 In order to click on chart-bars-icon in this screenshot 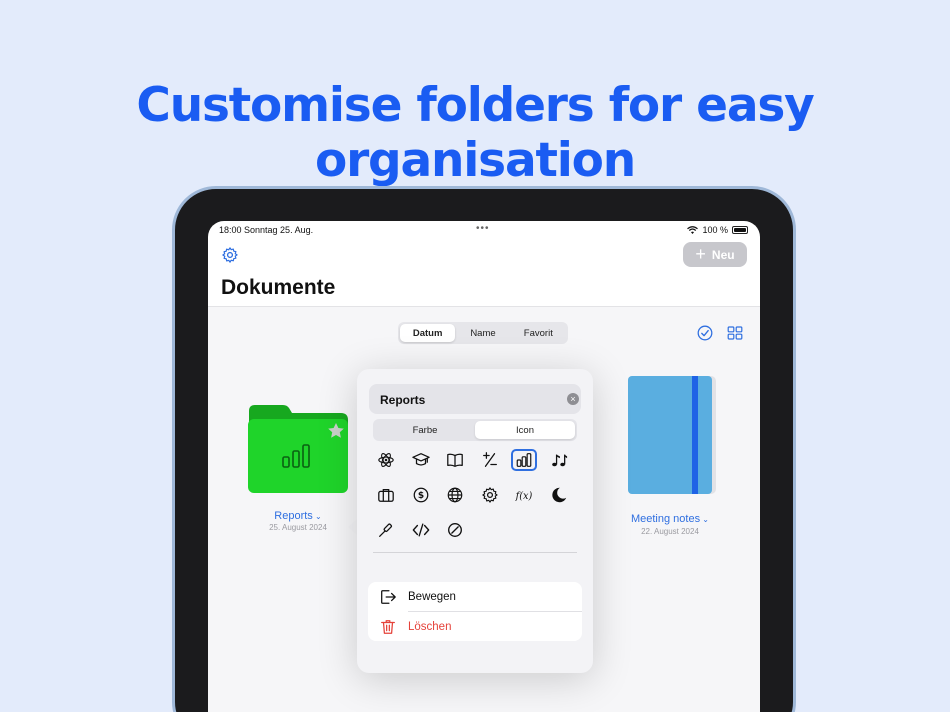, I will do `click(524, 460)`.